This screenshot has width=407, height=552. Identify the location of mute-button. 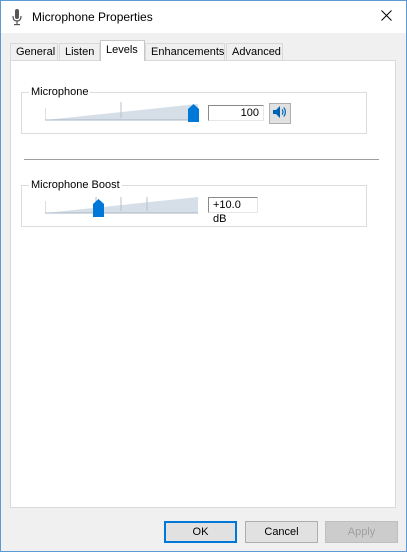
(280, 113).